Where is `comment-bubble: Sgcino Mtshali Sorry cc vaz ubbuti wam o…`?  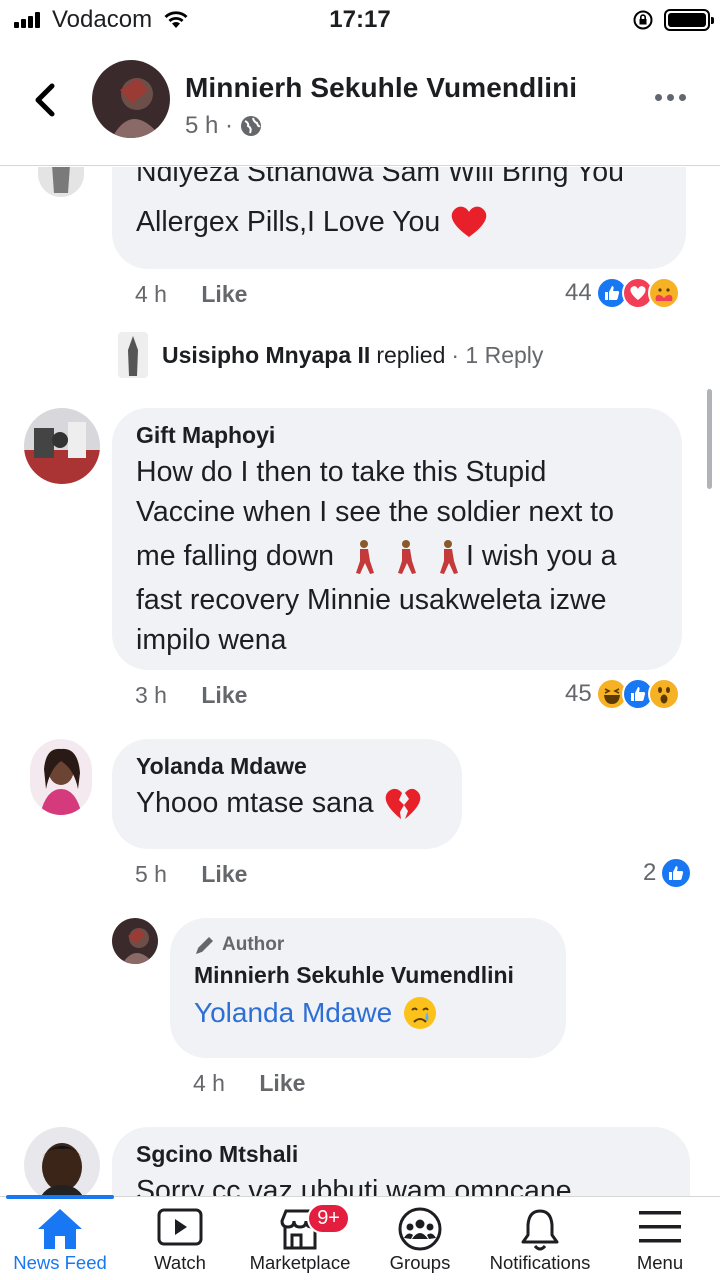 comment-bubble: Sgcino Mtshali Sorry cc vaz ubbuti wam o… is located at coordinates (401, 1162).